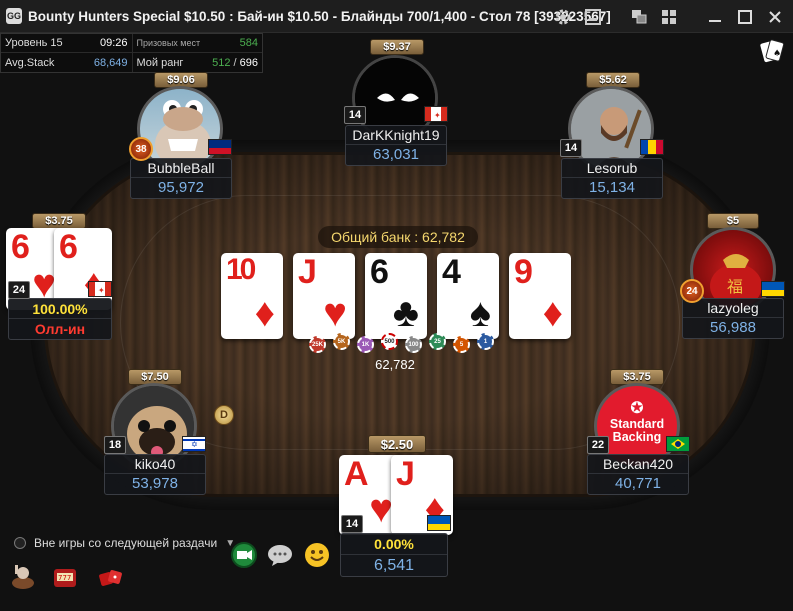  I want to click on player-status-plate: 100.00% Олл-ин, so click(60, 319).